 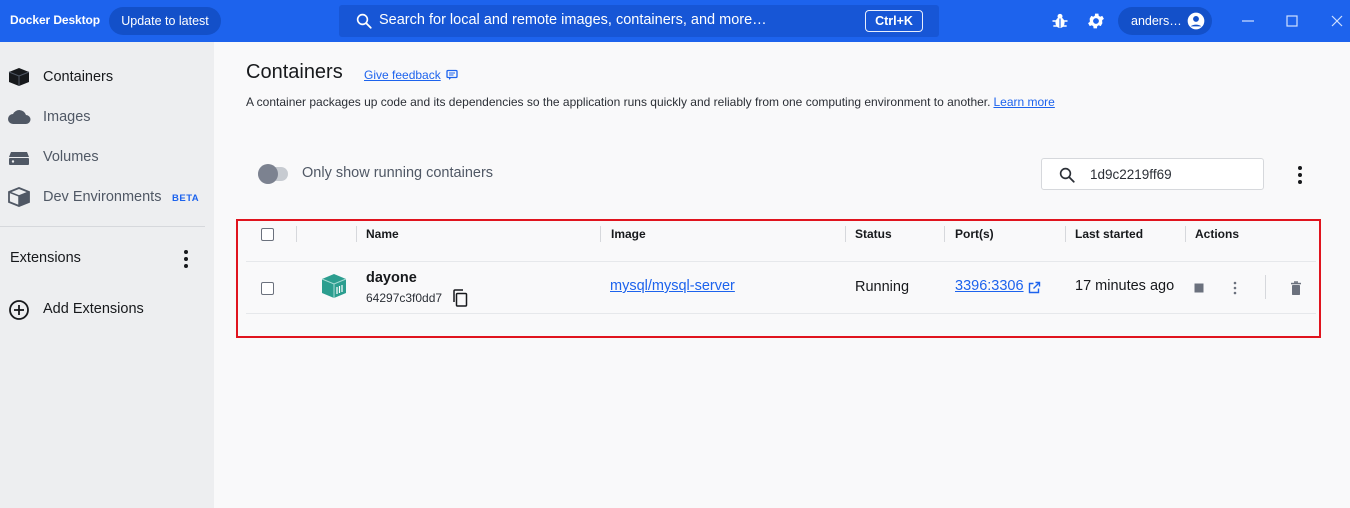 I want to click on toggle-knob, so click(x=268, y=174).